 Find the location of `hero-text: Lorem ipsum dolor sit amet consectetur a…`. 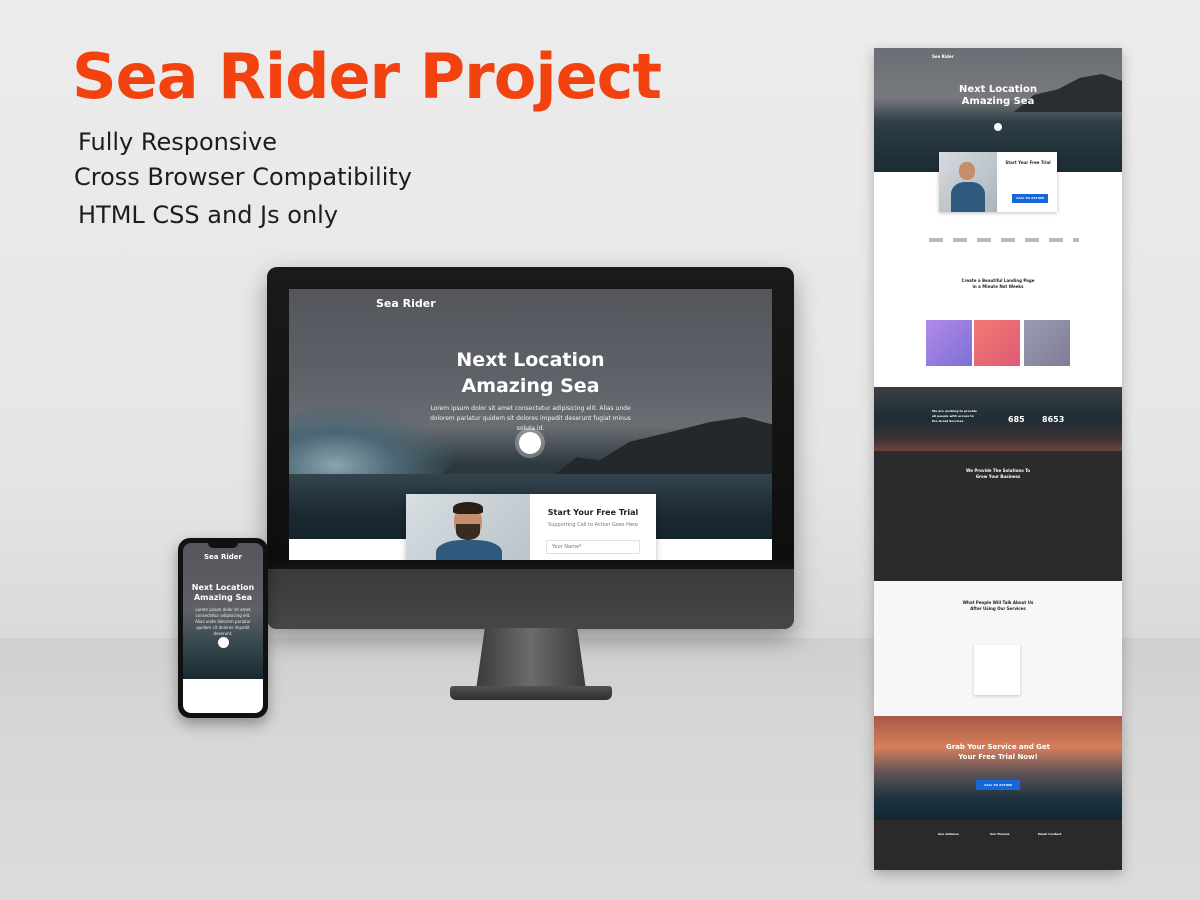

hero-text: Lorem ipsum dolor sit amet consectetur a… is located at coordinates (530, 418).